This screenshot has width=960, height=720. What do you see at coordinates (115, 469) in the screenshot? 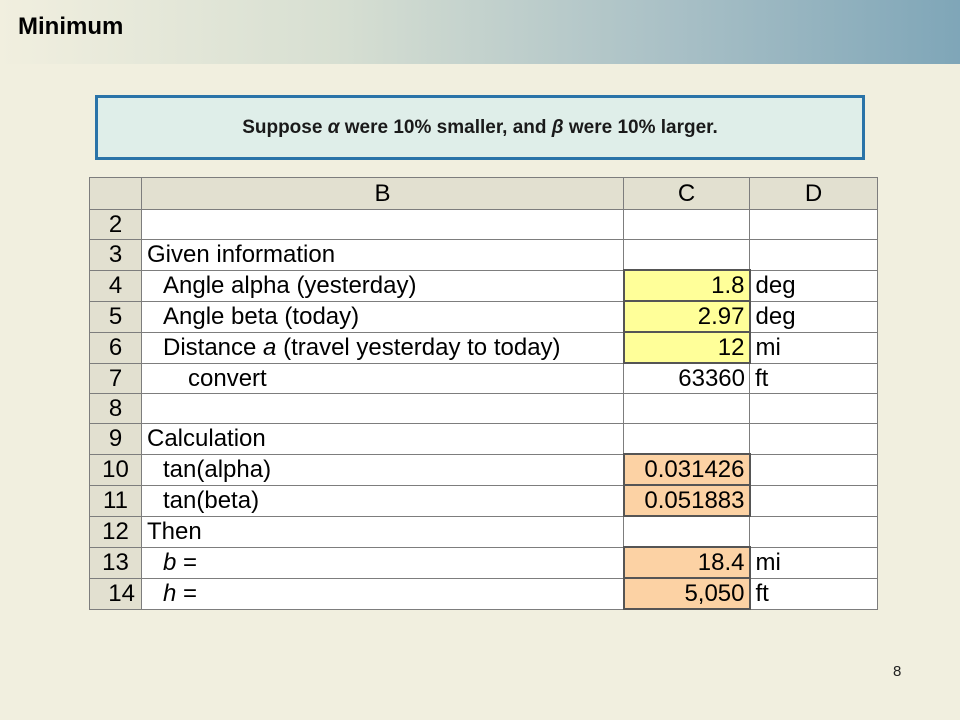
I see `row-header: 10` at bounding box center [115, 469].